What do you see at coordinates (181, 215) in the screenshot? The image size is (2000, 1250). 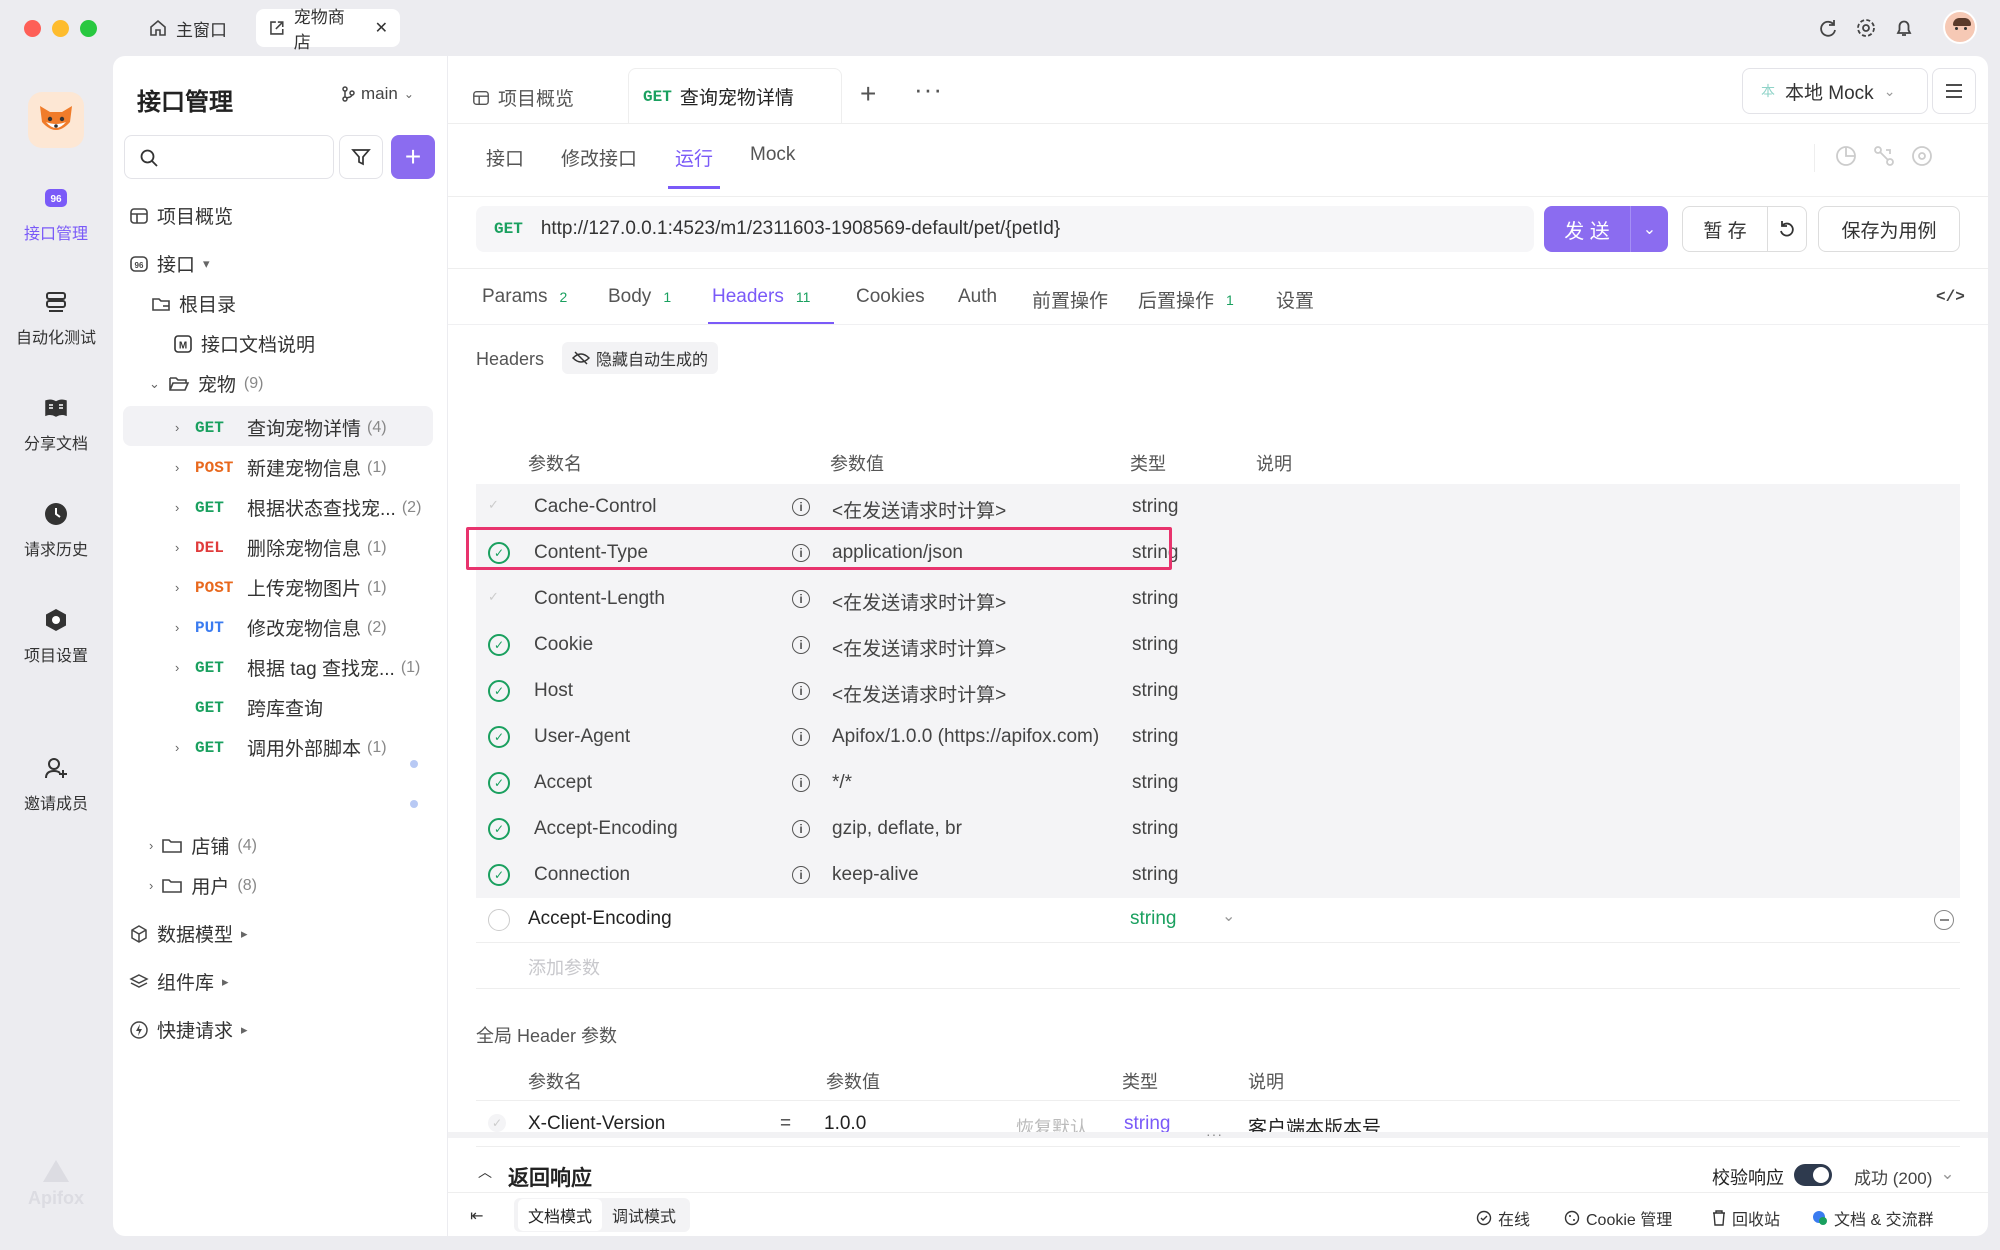 I see `tree-item-overview: 项目概览` at bounding box center [181, 215].